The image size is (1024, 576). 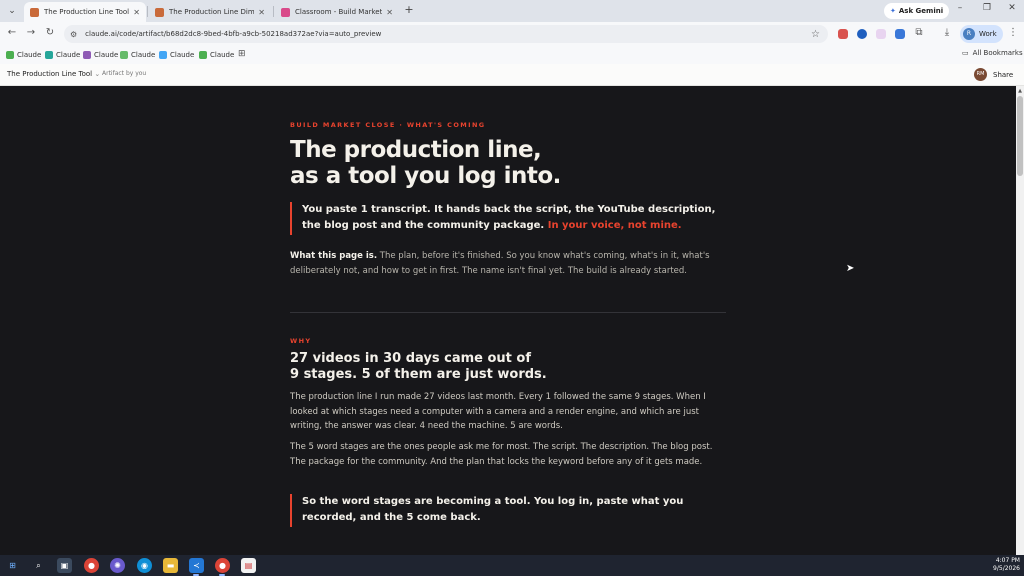 What do you see at coordinates (409, 9) in the screenshot?
I see `new-tab-button: +` at bounding box center [409, 9].